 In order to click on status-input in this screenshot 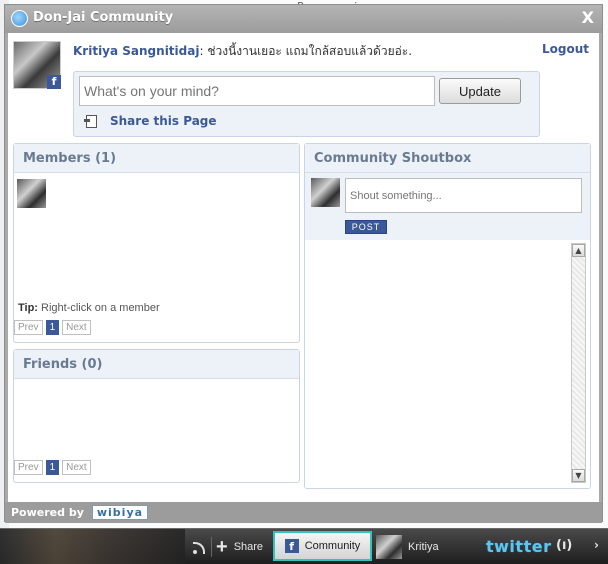, I will do `click(257, 91)`.